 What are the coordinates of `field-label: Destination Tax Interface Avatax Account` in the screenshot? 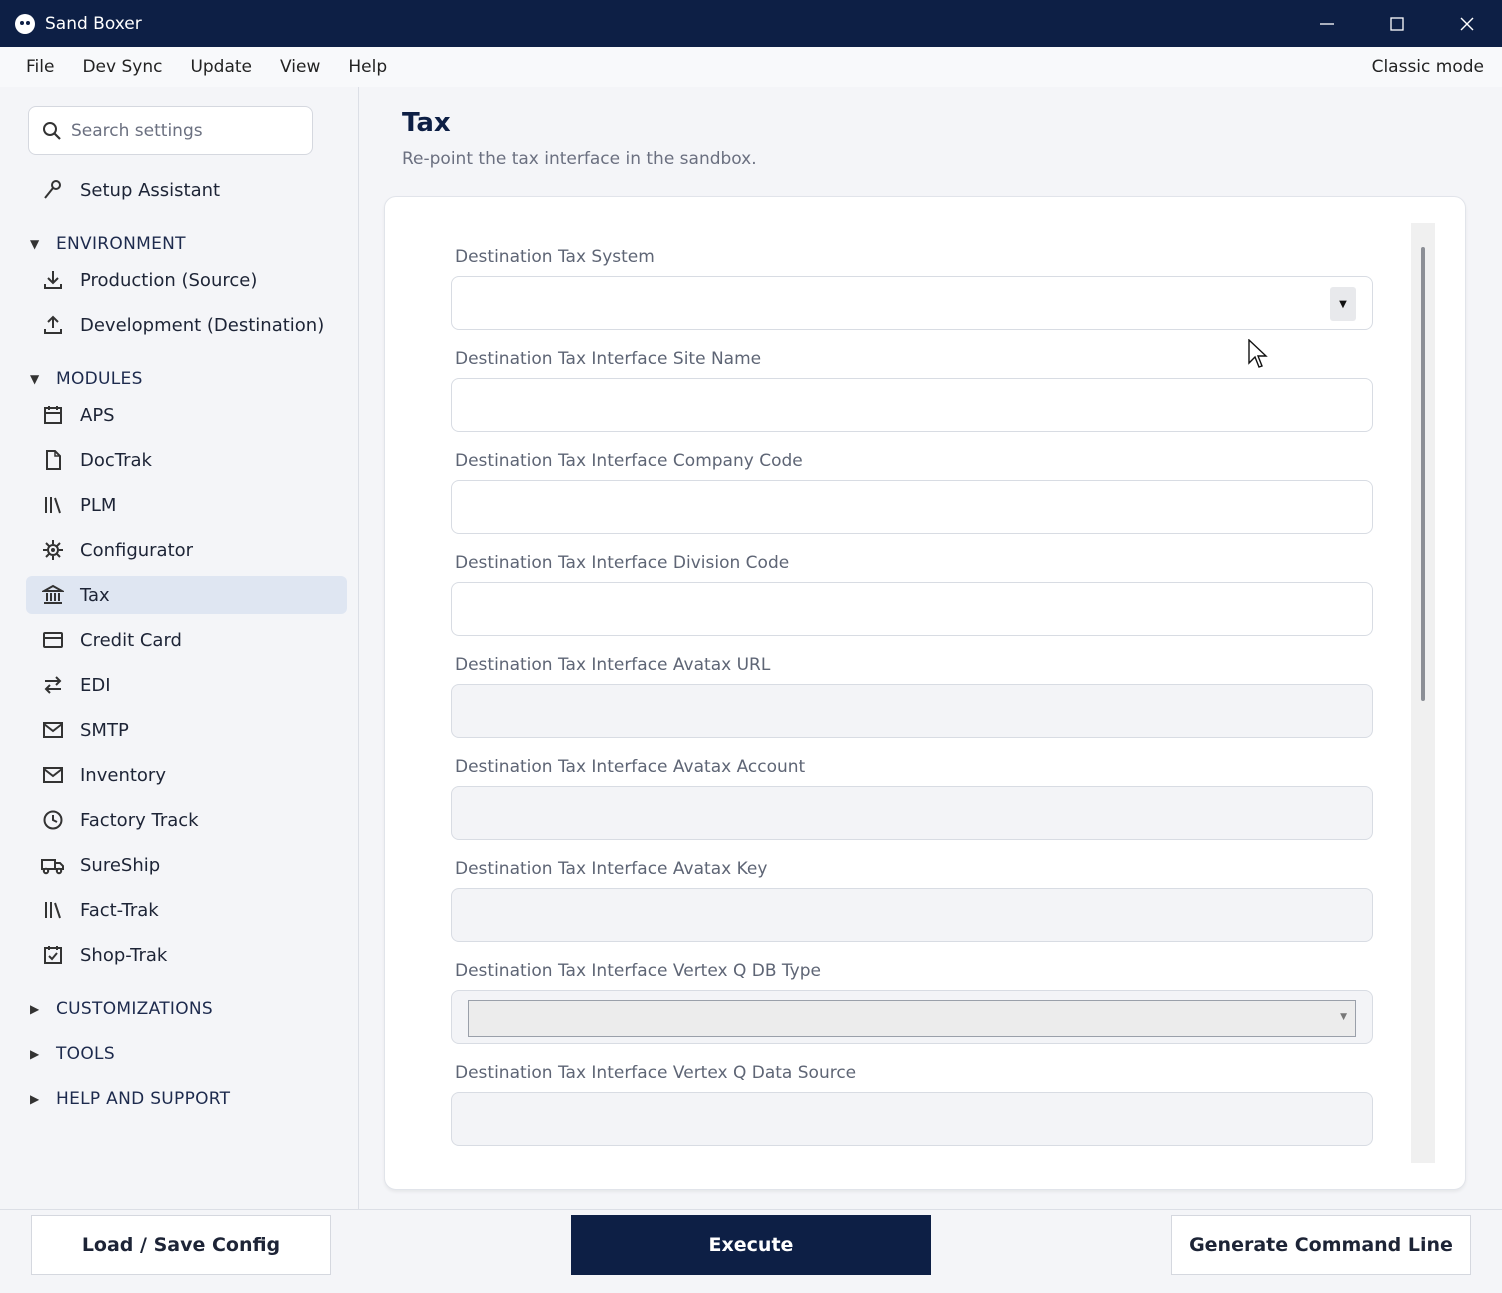 It's located at (630, 767).